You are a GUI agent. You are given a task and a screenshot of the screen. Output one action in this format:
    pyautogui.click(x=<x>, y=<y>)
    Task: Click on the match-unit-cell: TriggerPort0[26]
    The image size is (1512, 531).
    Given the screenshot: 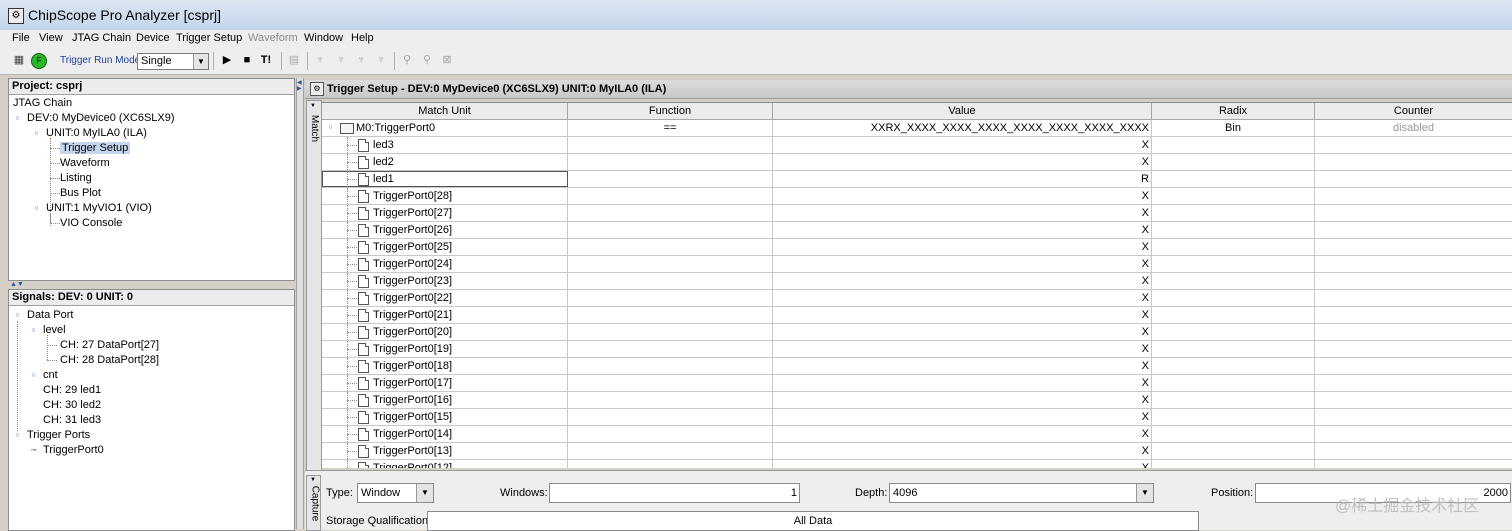 What is the action you would take?
    pyautogui.click(x=445, y=230)
    